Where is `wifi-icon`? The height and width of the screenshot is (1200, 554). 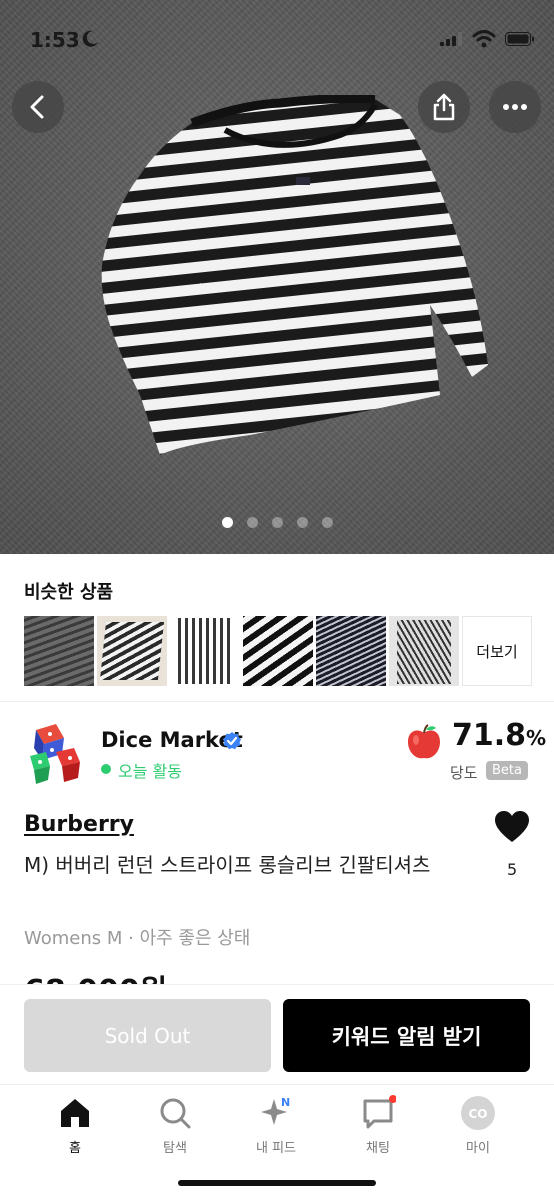
wifi-icon is located at coordinates (484, 39).